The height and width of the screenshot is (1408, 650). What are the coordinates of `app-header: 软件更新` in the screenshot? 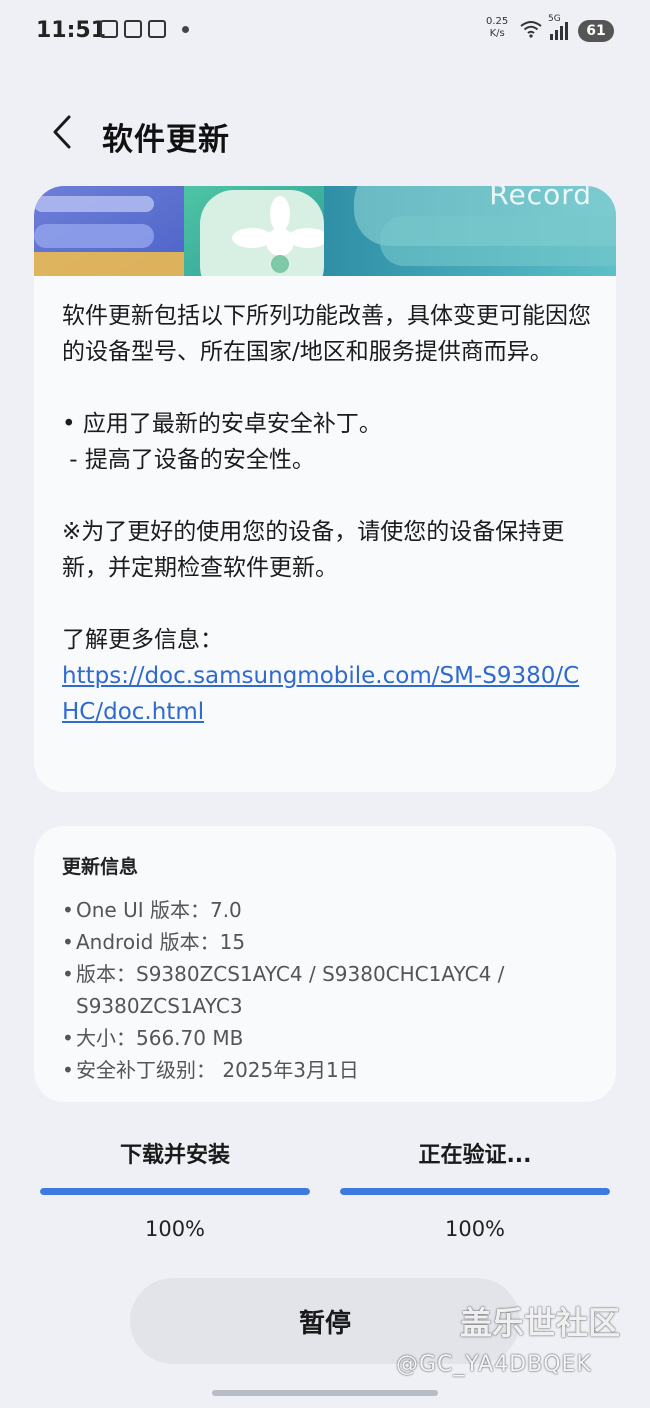 It's located at (325, 134).